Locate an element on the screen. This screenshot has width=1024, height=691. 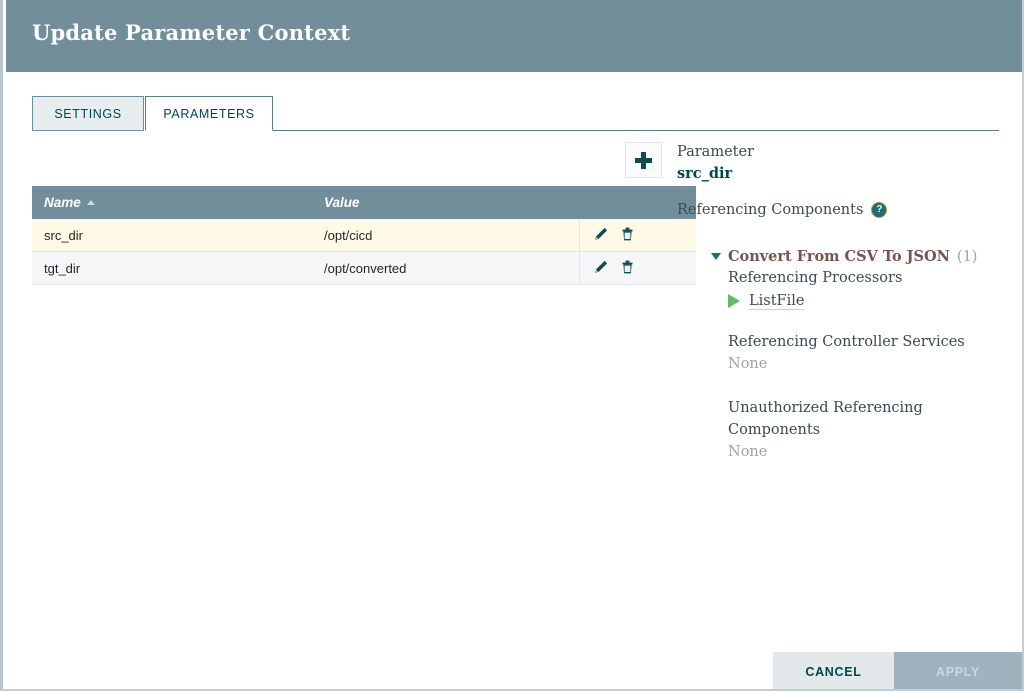
list-item: ListFile is located at coordinates (867, 301).